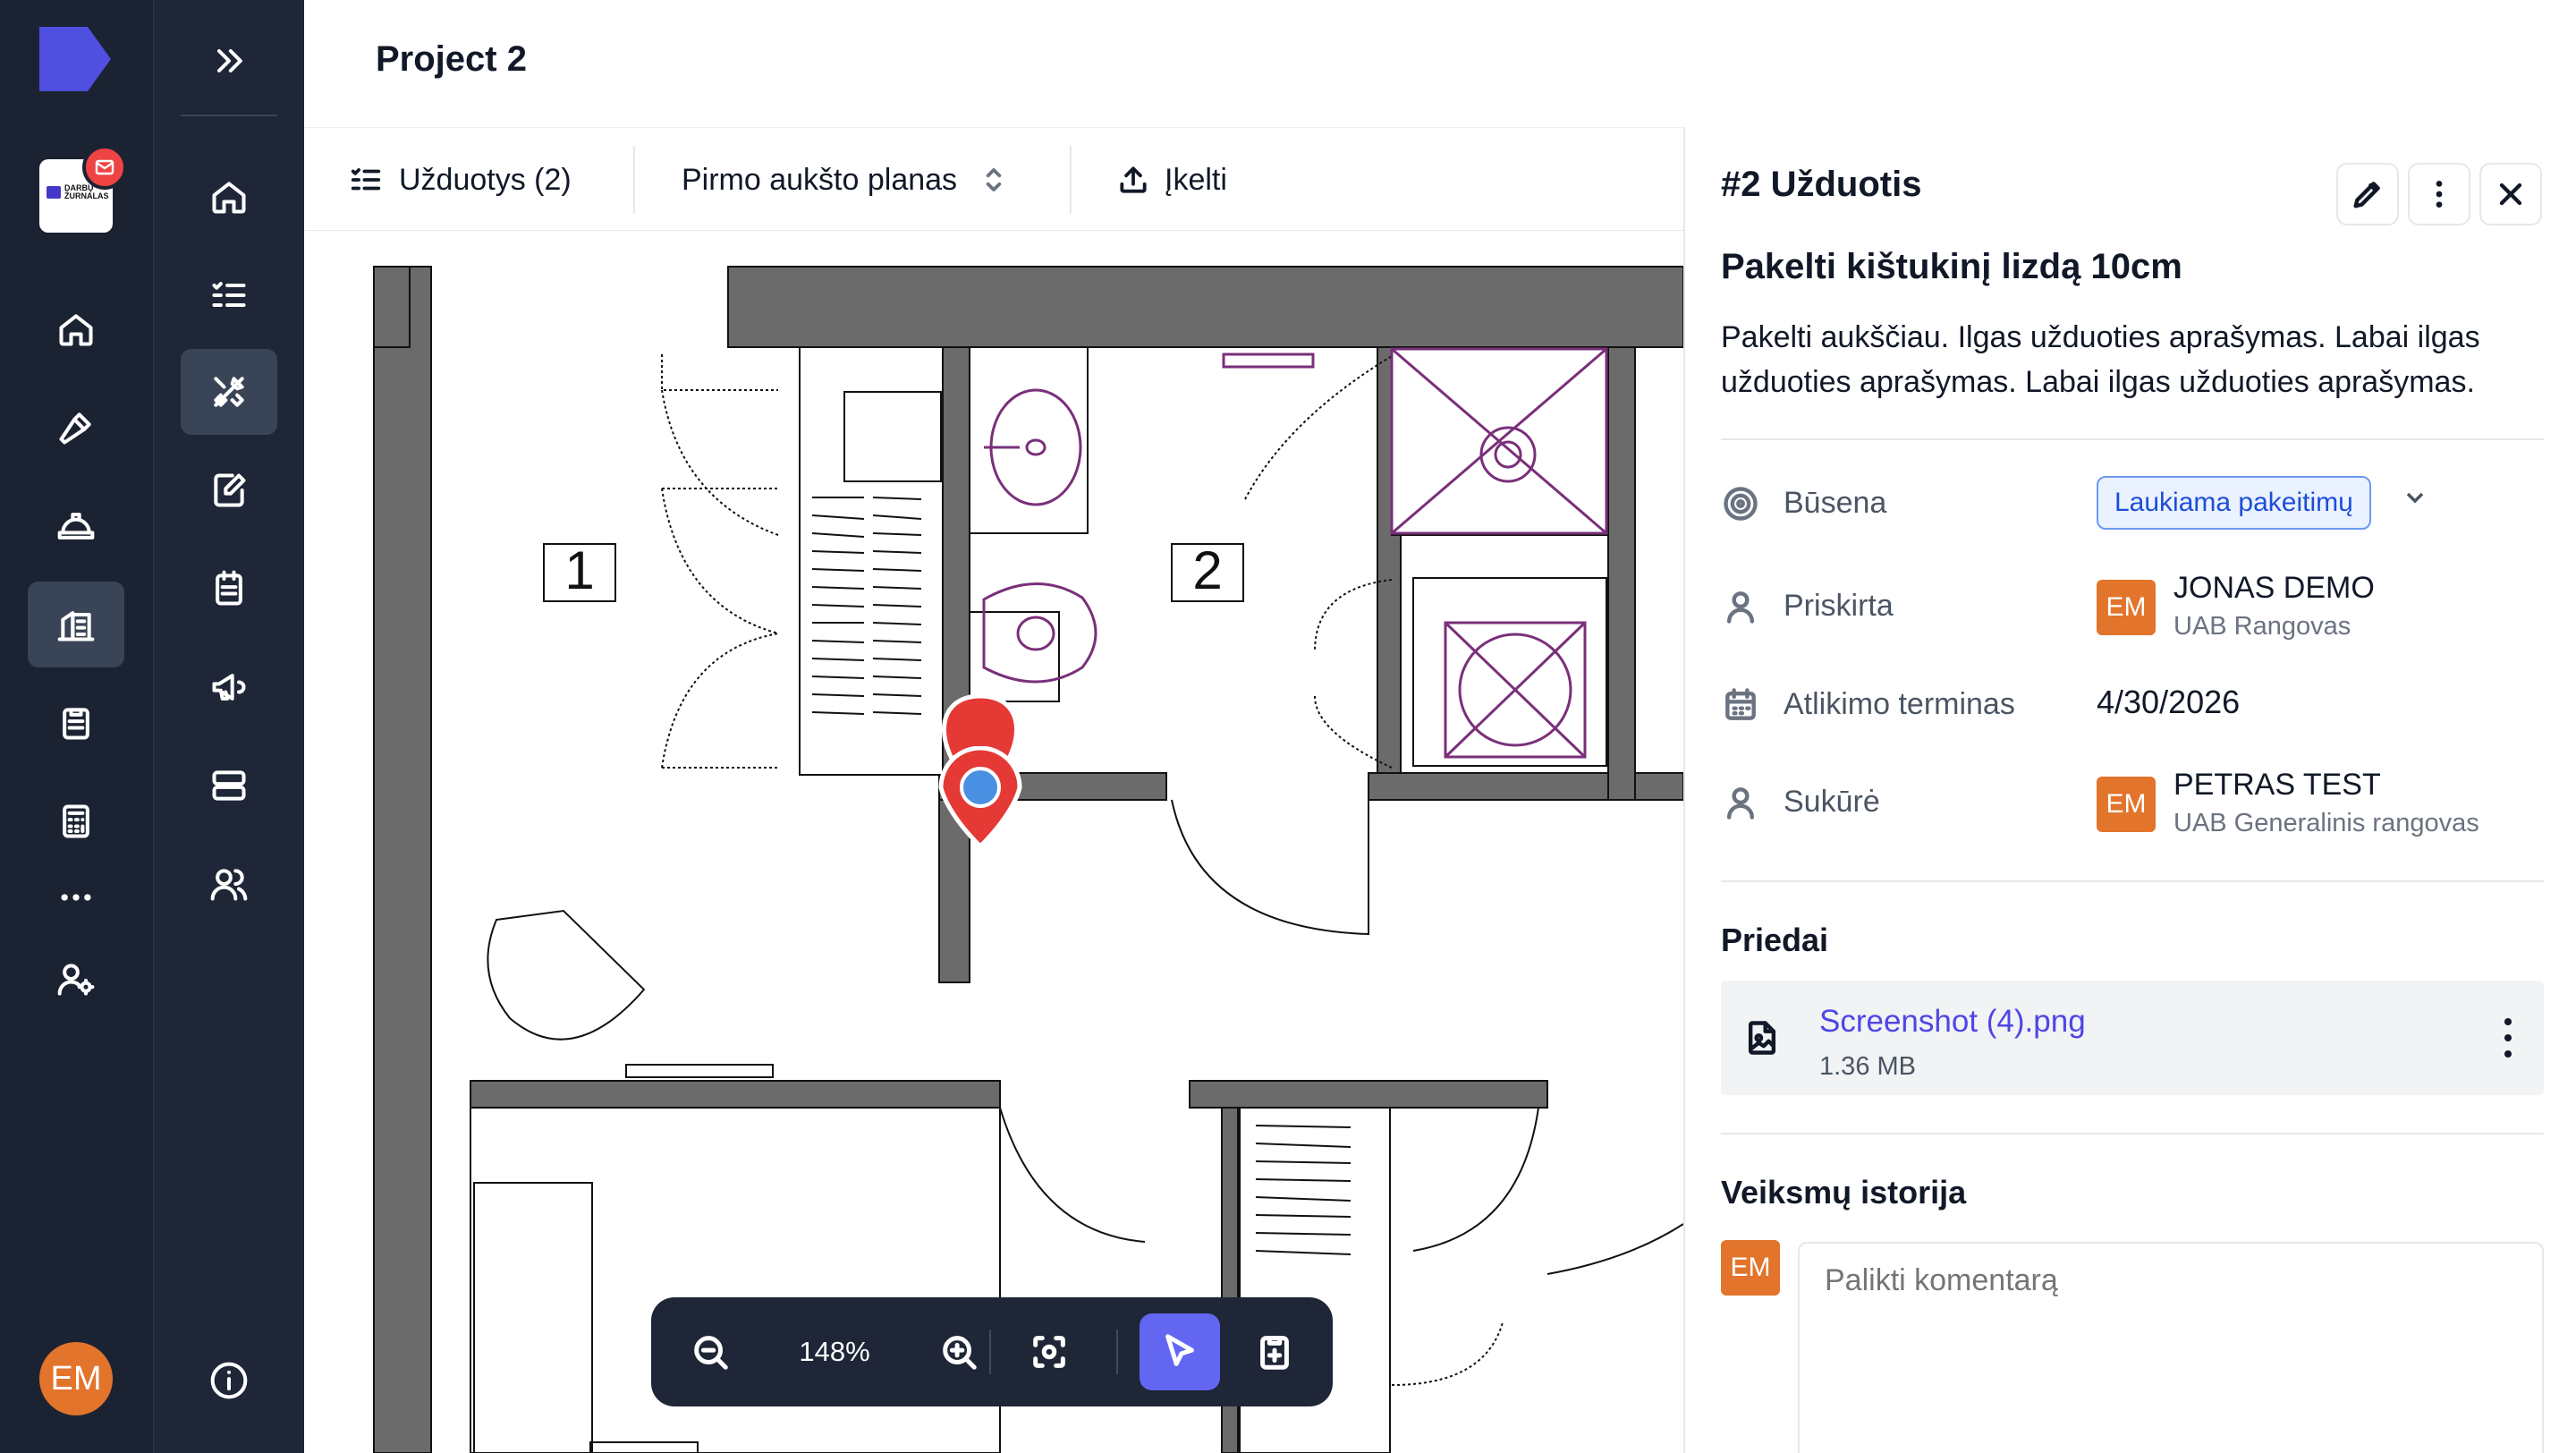 The height and width of the screenshot is (1453, 2576). Describe the element at coordinates (76, 526) in the screenshot. I see `hardhat-icon` at that location.